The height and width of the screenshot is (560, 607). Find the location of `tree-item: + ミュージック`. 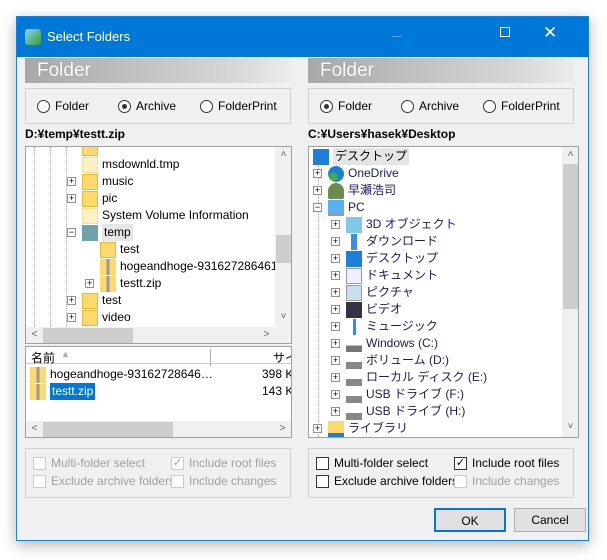

tree-item: + ミュージック is located at coordinates (384, 326).